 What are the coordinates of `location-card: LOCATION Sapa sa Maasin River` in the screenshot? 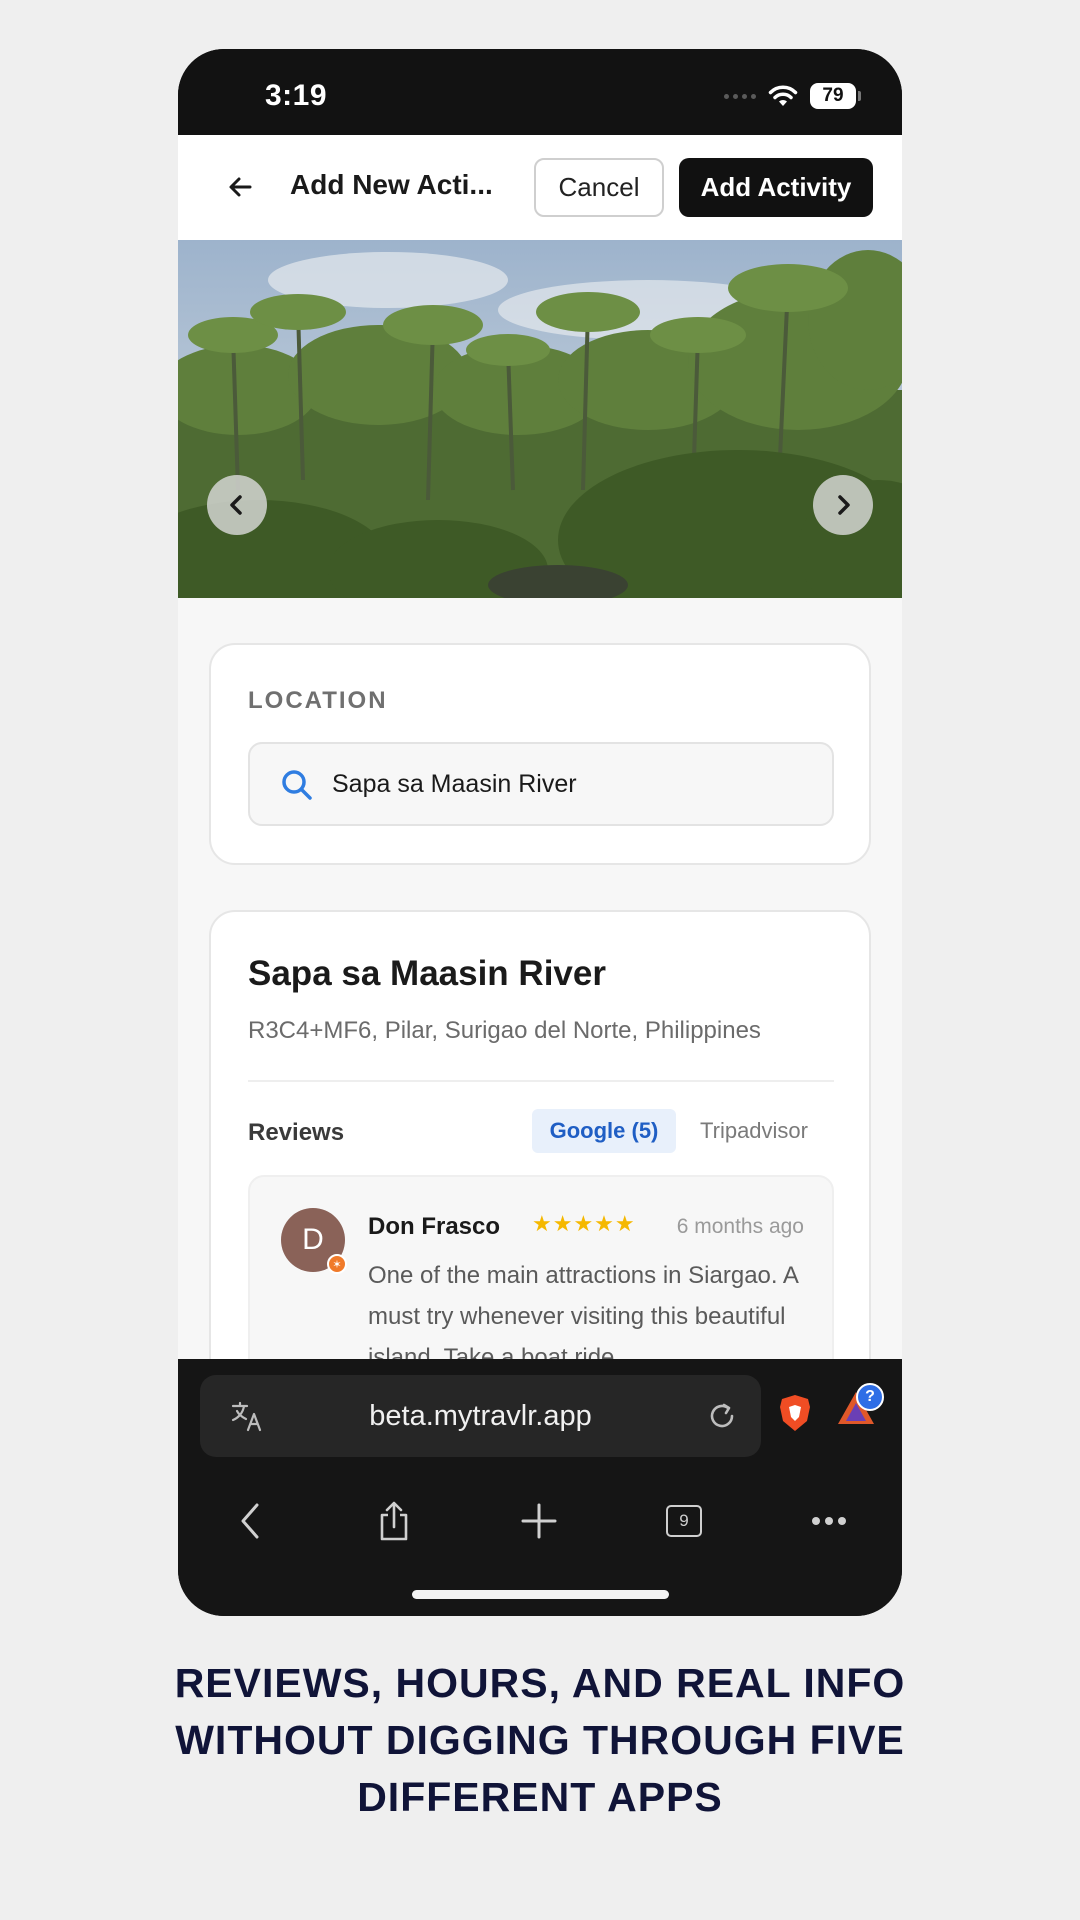 It's located at (540, 754).